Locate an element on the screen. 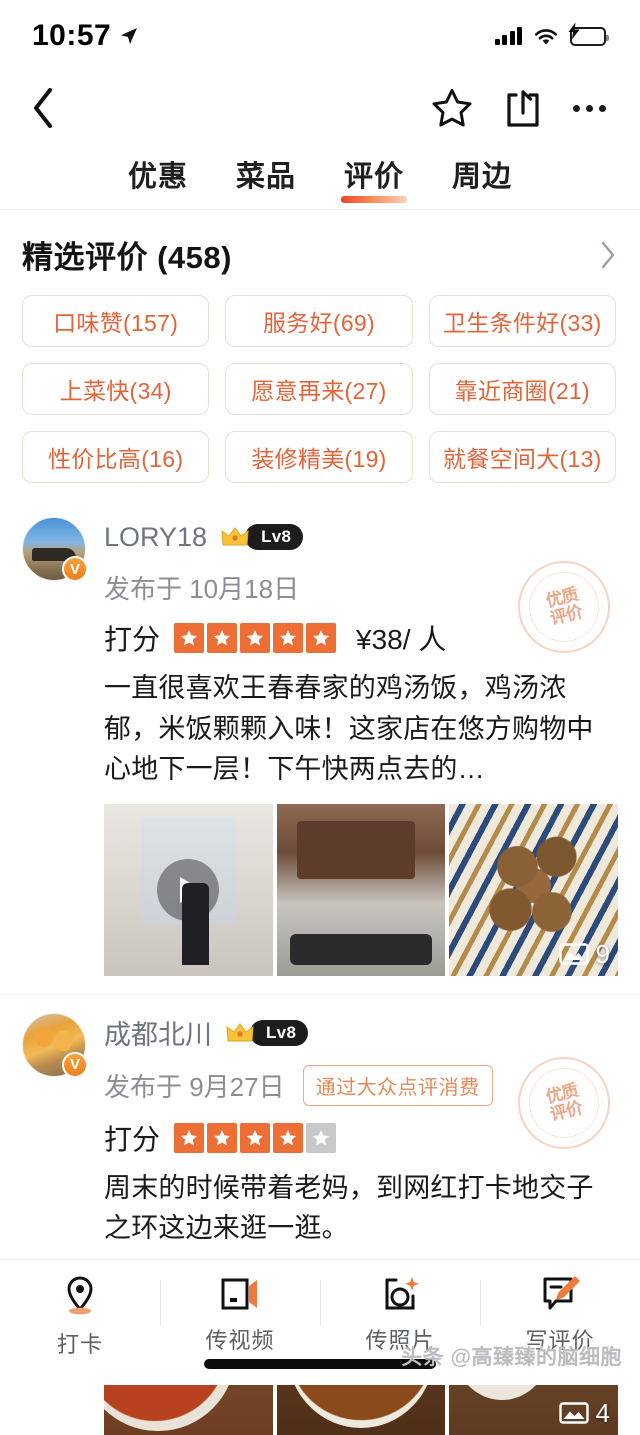  tab-label: 菜品 is located at coordinates (265, 177).